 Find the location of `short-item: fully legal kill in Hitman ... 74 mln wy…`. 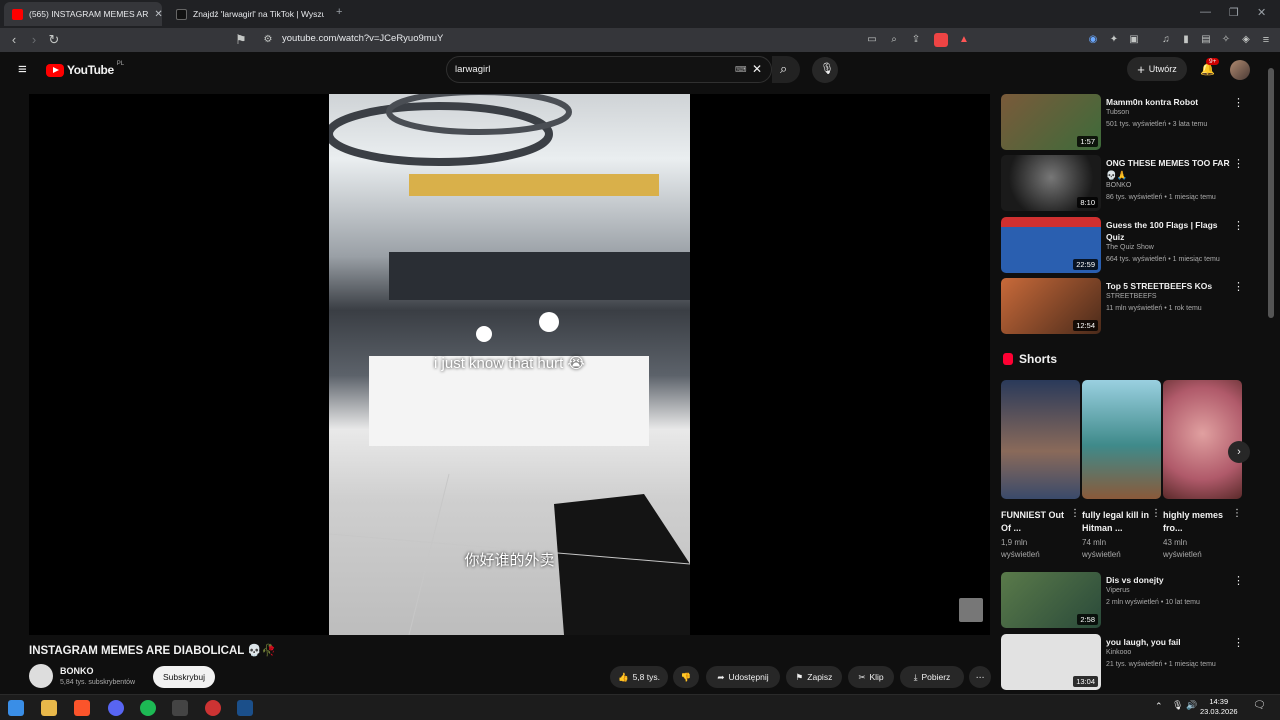

short-item: fully legal kill in Hitman ... 74 mln wy… is located at coordinates (1121, 470).